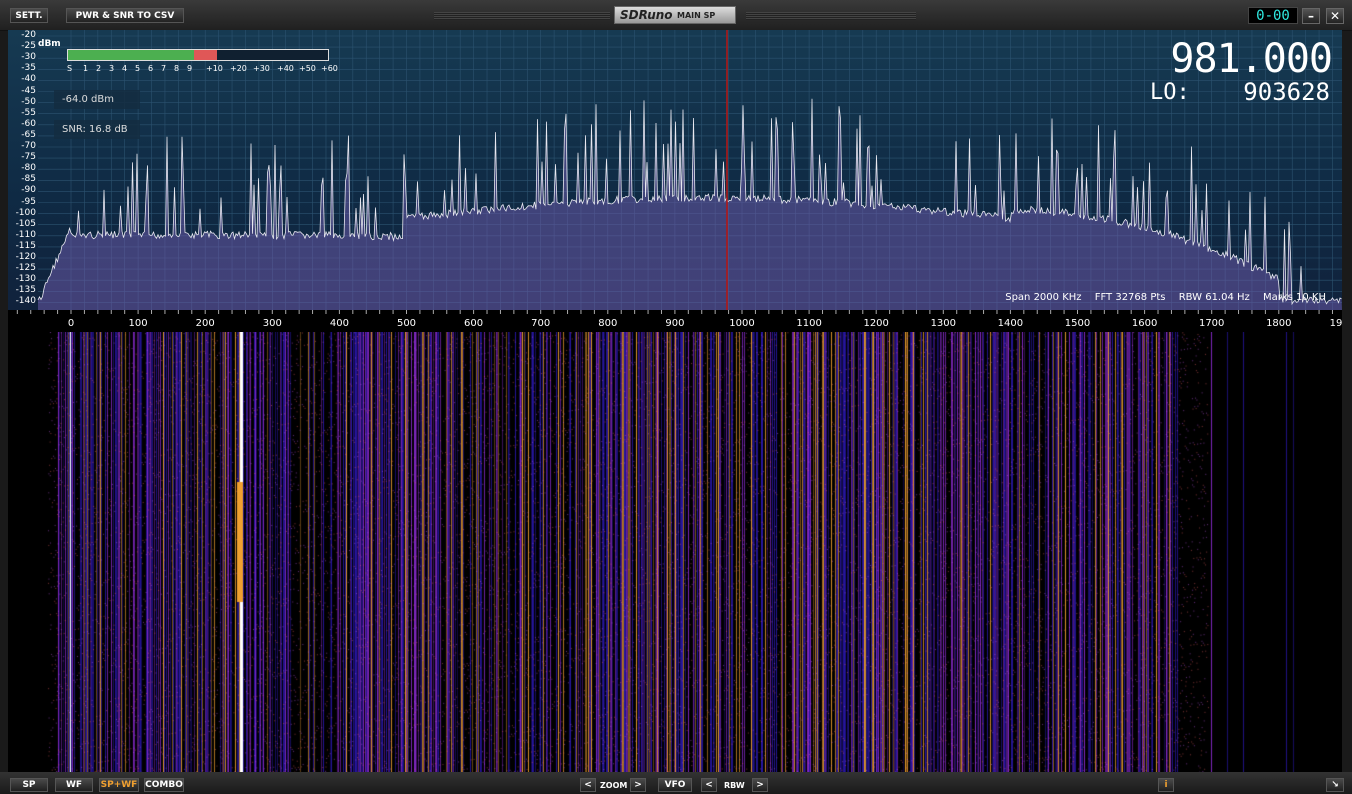 The width and height of the screenshot is (1352, 794). Describe the element at coordinates (25, 268) in the screenshot. I see `dbm-tick-label: -125` at that location.